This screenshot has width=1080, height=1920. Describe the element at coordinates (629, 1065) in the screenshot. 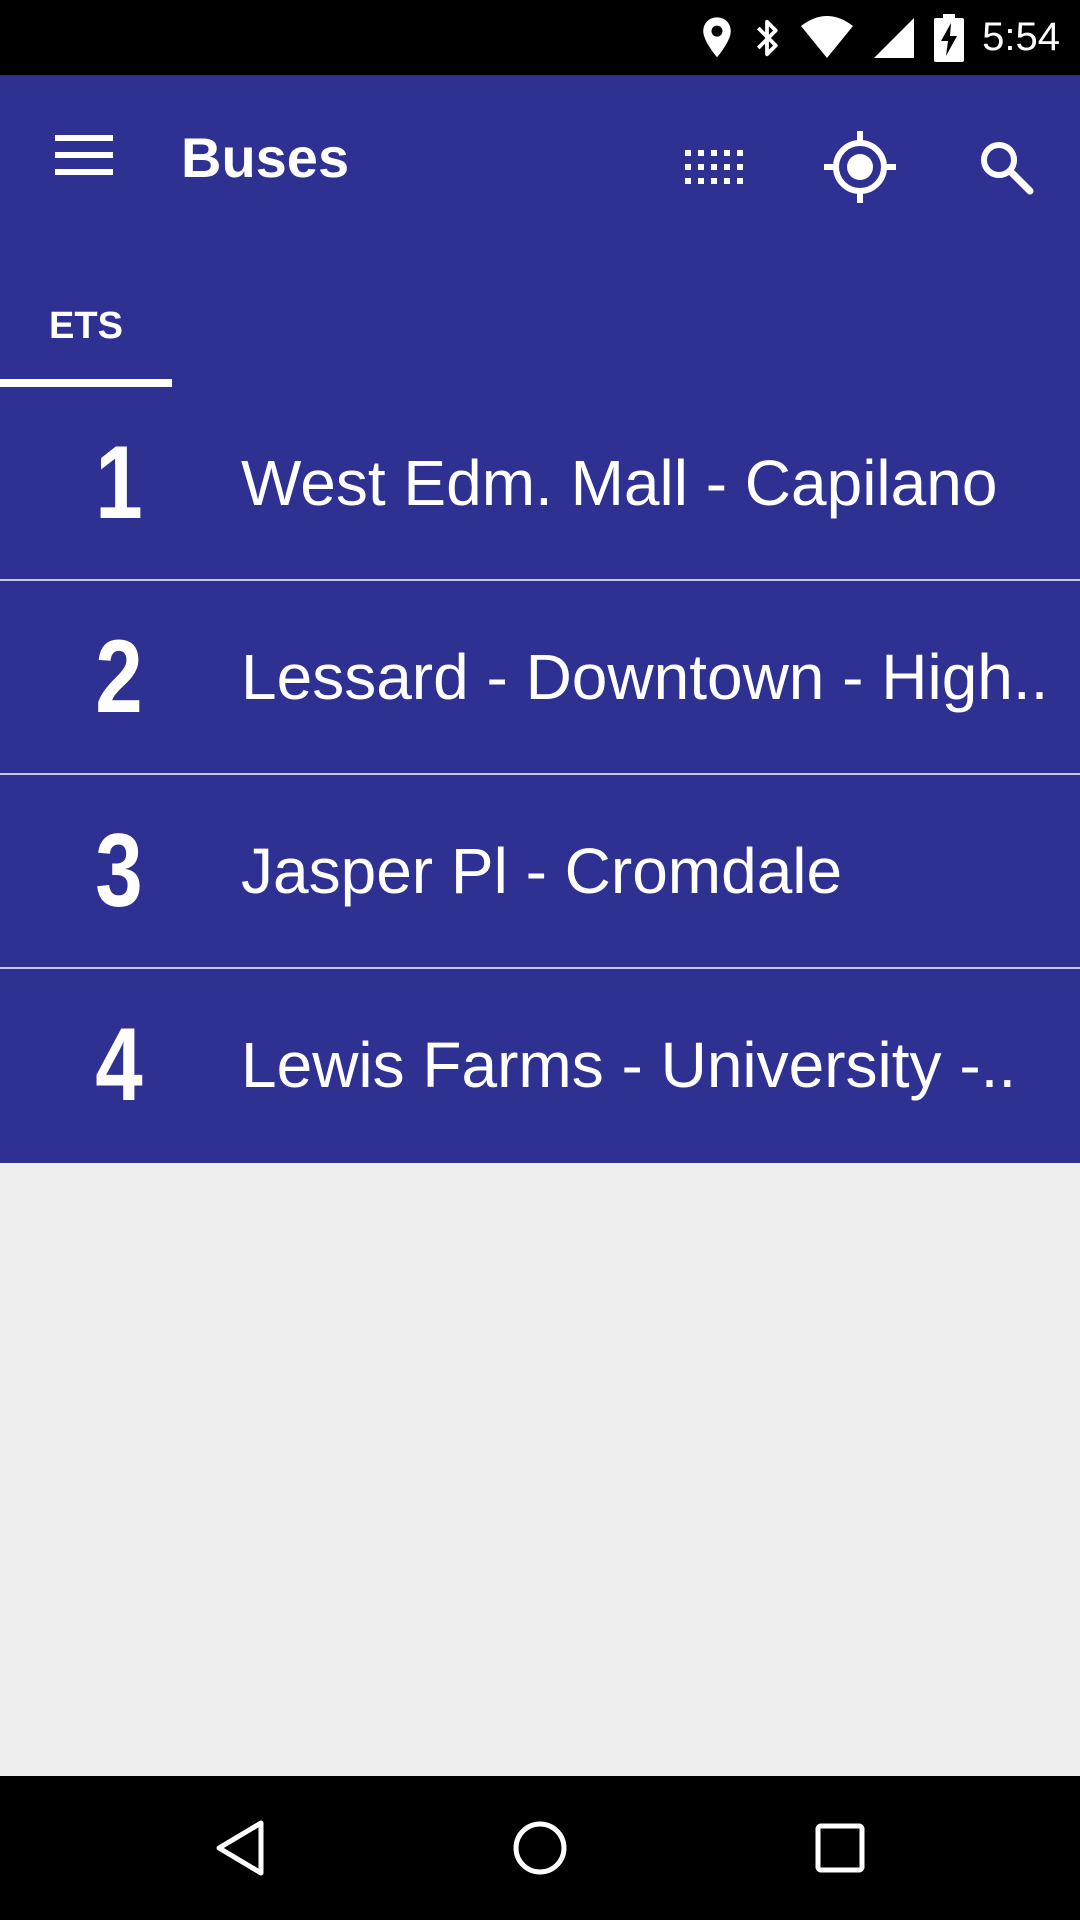

I see `route-name: Lewis Farms - University -..` at that location.